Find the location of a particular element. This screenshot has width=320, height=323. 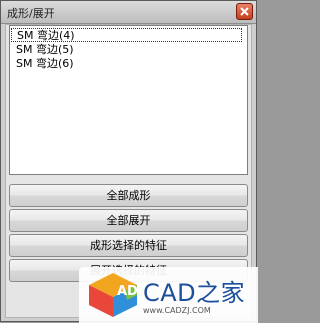

form-selected-label: 成形选择的特征 is located at coordinates (128, 245).